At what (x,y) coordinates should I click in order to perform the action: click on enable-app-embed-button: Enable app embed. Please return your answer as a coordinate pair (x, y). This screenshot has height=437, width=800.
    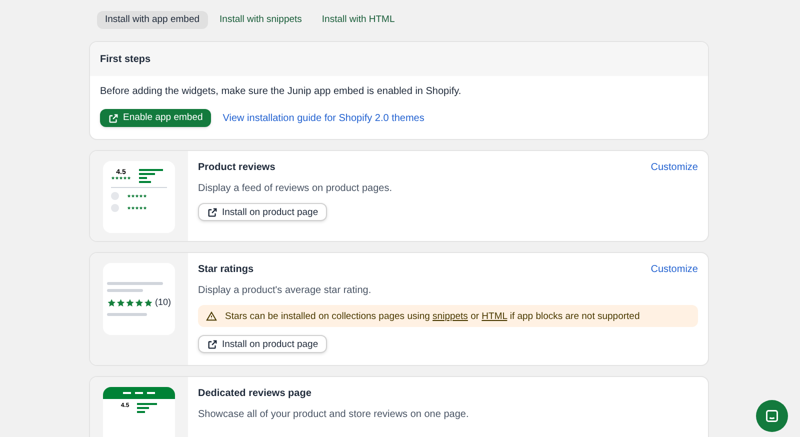
    Looking at the image, I should click on (155, 118).